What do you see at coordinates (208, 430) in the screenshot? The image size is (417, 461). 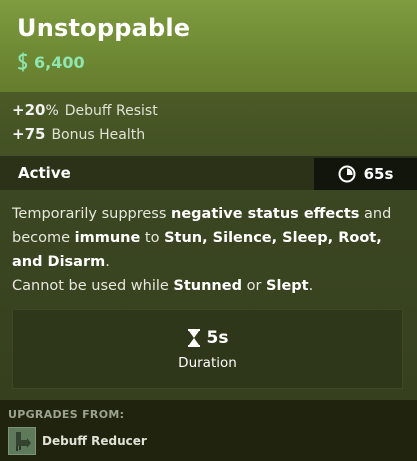 I see `upgrades-section: UPGRADES FROM: Debuff Reducer` at bounding box center [208, 430].